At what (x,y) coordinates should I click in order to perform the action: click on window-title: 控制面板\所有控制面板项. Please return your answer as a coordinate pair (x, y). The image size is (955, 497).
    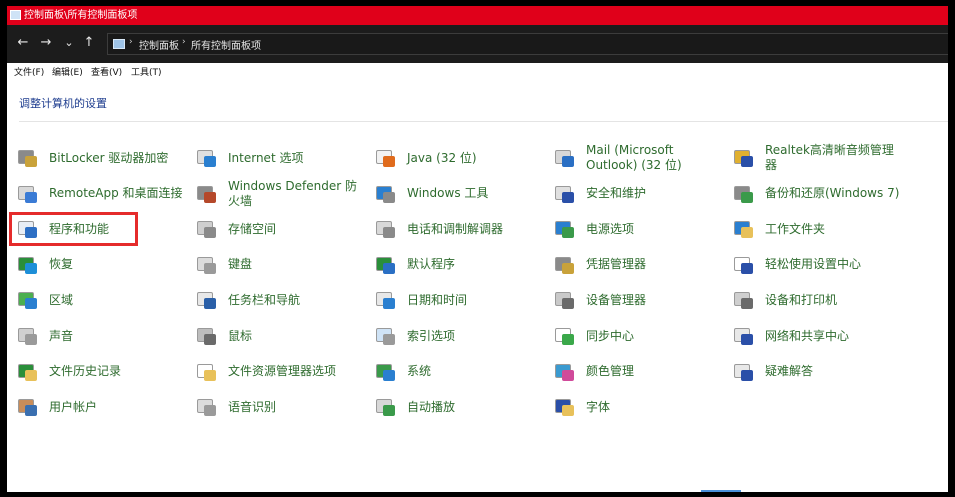
    Looking at the image, I should click on (81, 15).